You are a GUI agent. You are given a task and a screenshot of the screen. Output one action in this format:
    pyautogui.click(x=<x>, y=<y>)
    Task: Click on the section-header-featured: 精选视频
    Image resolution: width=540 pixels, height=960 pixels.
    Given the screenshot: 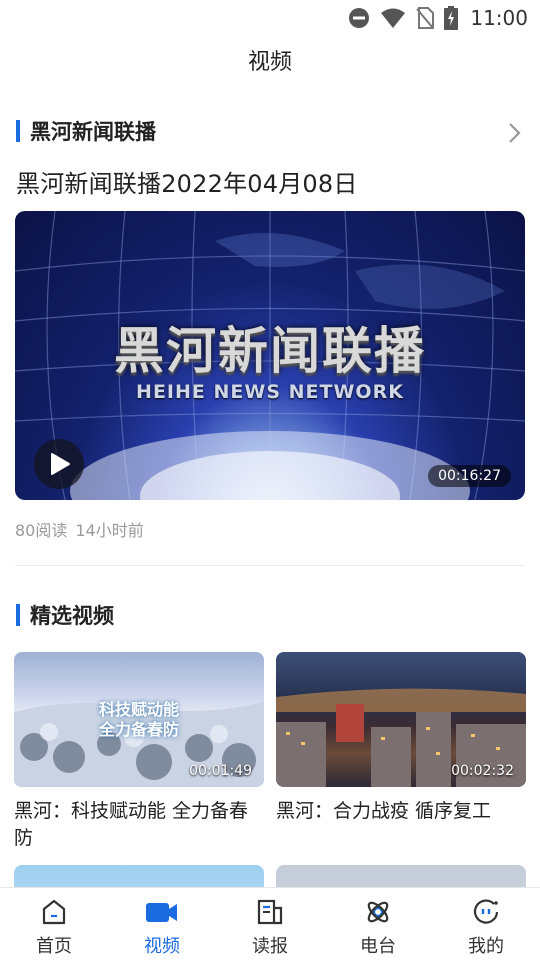 What is the action you would take?
    pyautogui.click(x=65, y=615)
    